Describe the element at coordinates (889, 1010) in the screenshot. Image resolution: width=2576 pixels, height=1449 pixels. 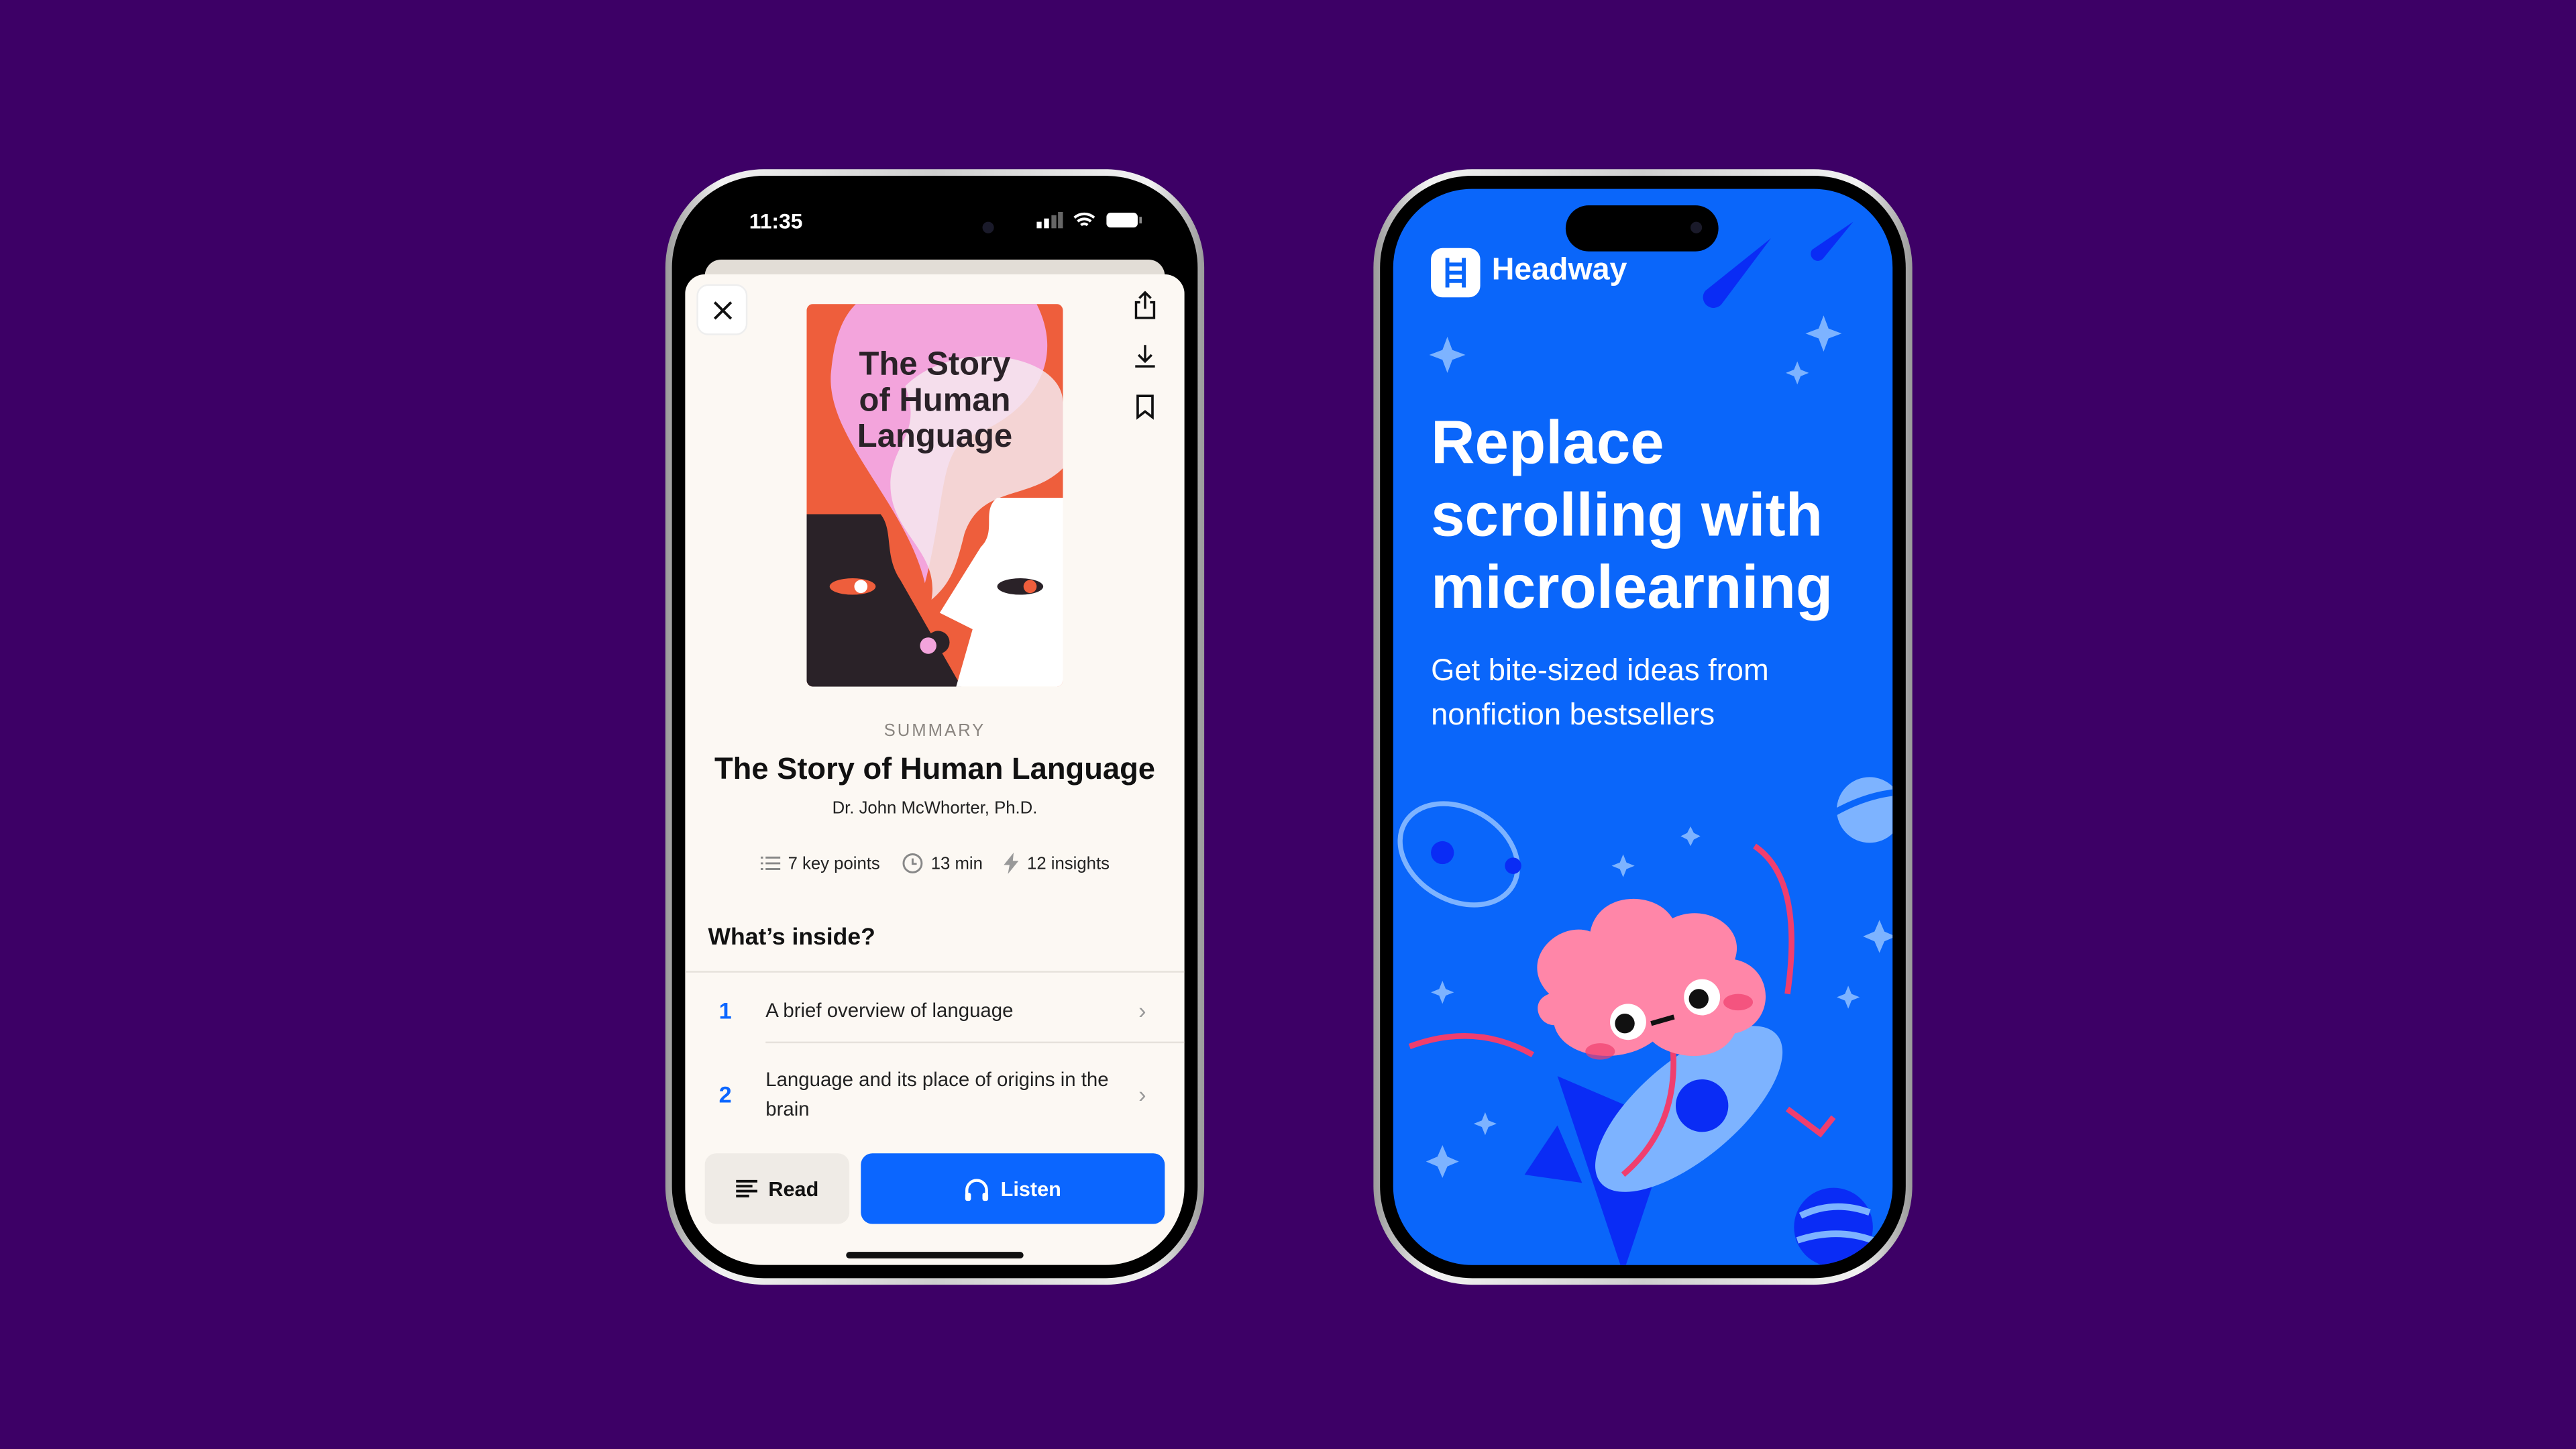
I see `chapter-title: A brief overview of language` at that location.